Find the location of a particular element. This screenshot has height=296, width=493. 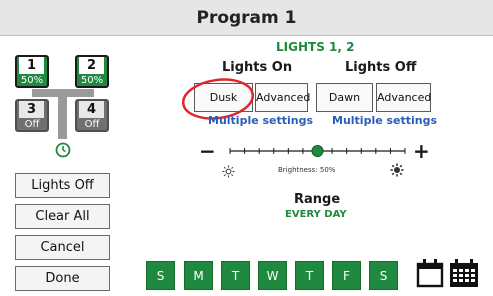

off-advanced-button: Advanced is located at coordinates (403, 97).